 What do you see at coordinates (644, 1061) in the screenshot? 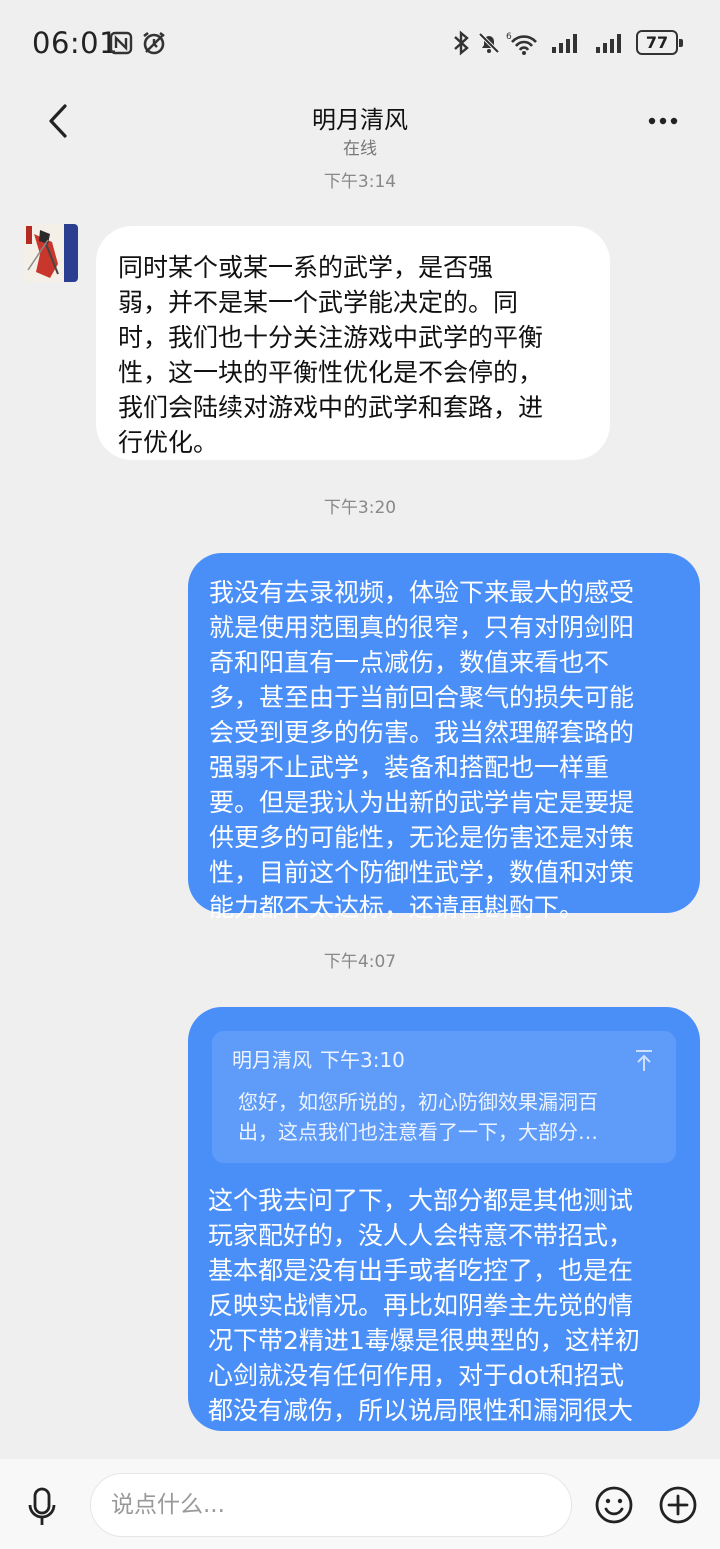
I see `jump-to-original-icon` at bounding box center [644, 1061].